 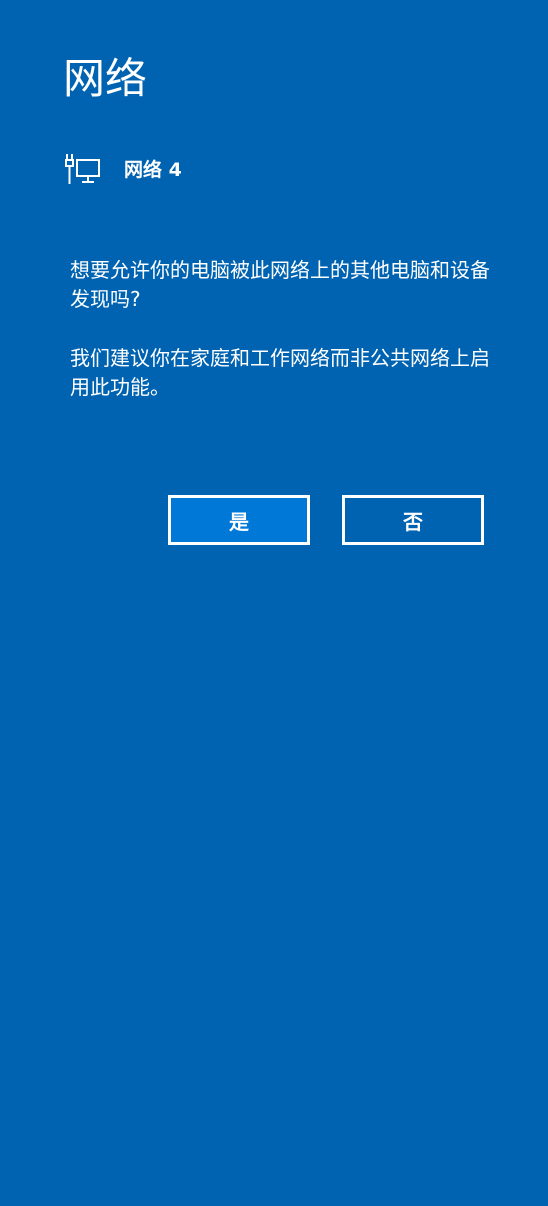 I want to click on recommendation-text: 我们建议你在家庭和工作网络而非公共网络上启用此功能。, so click(x=280, y=372).